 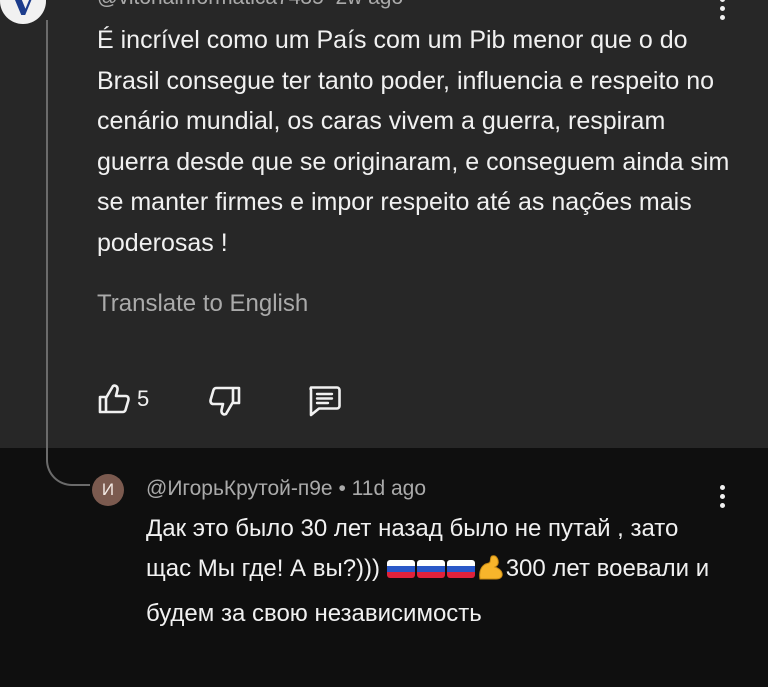 I want to click on reply-author-name: @ИгорьКрутой-п9е, so click(x=239, y=488).